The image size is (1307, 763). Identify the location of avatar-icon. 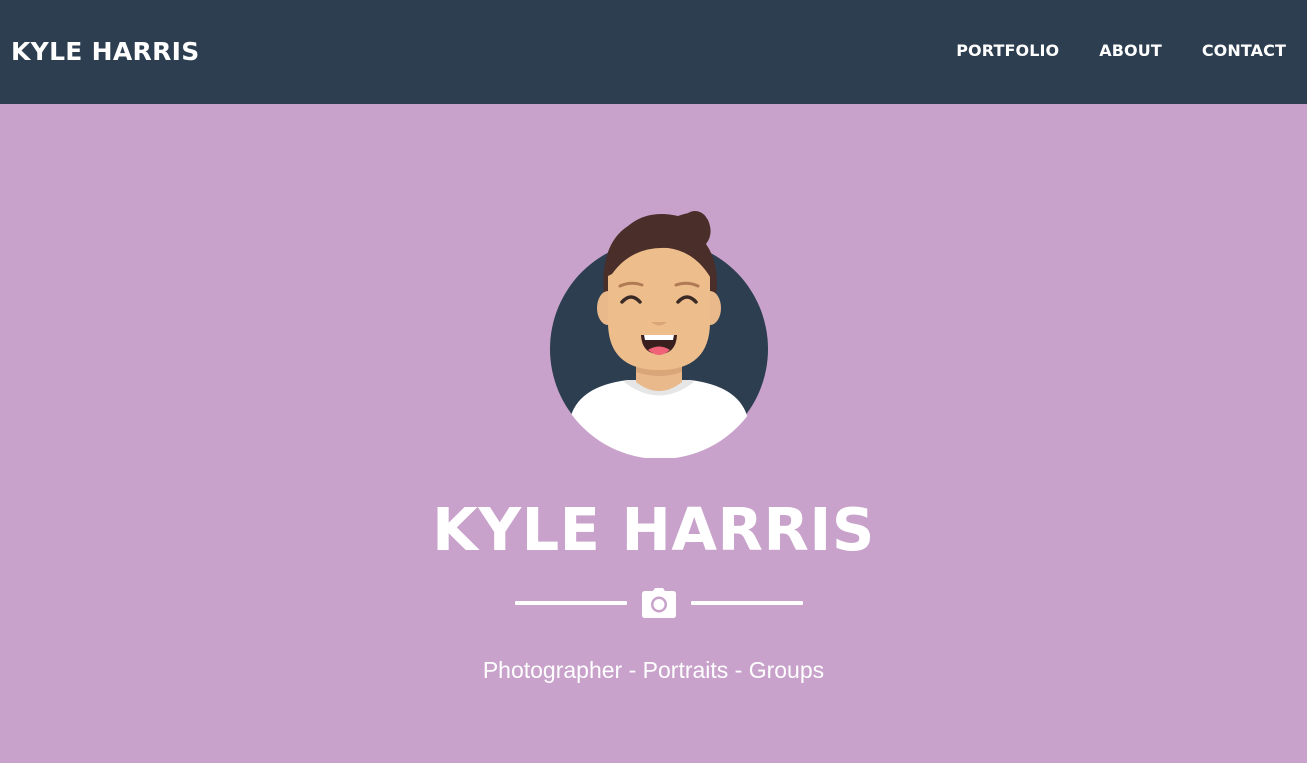
(659, 334).